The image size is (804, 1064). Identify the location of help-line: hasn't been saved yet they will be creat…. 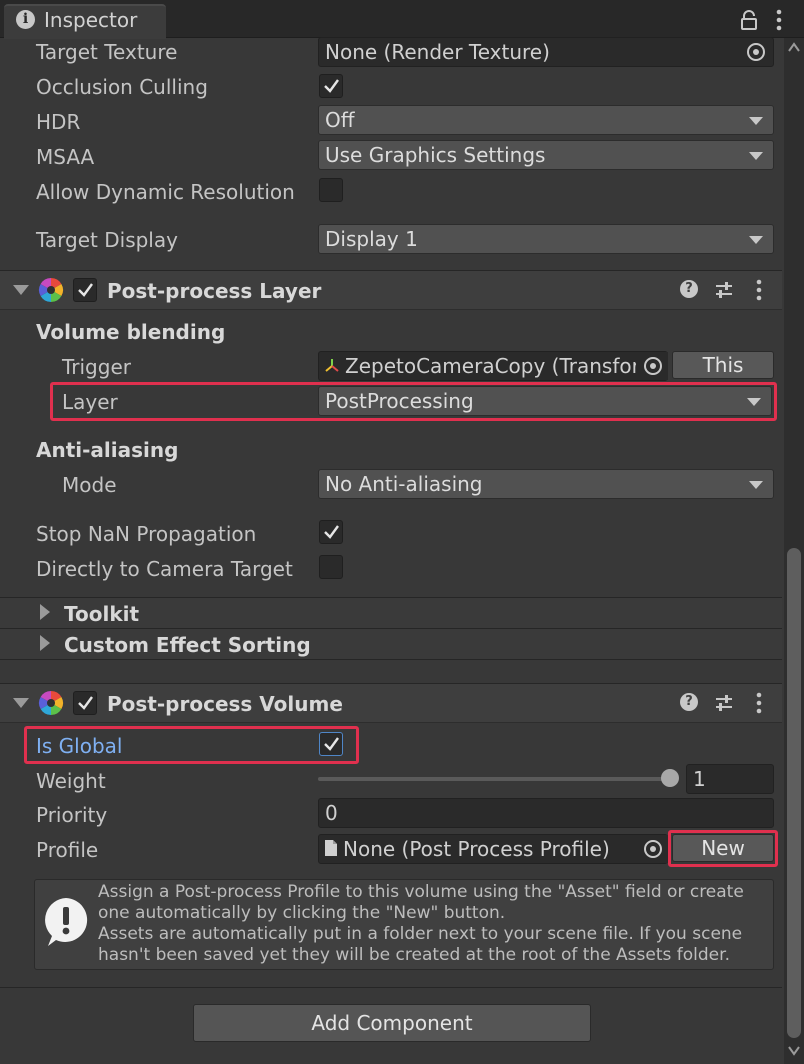
(414, 955).